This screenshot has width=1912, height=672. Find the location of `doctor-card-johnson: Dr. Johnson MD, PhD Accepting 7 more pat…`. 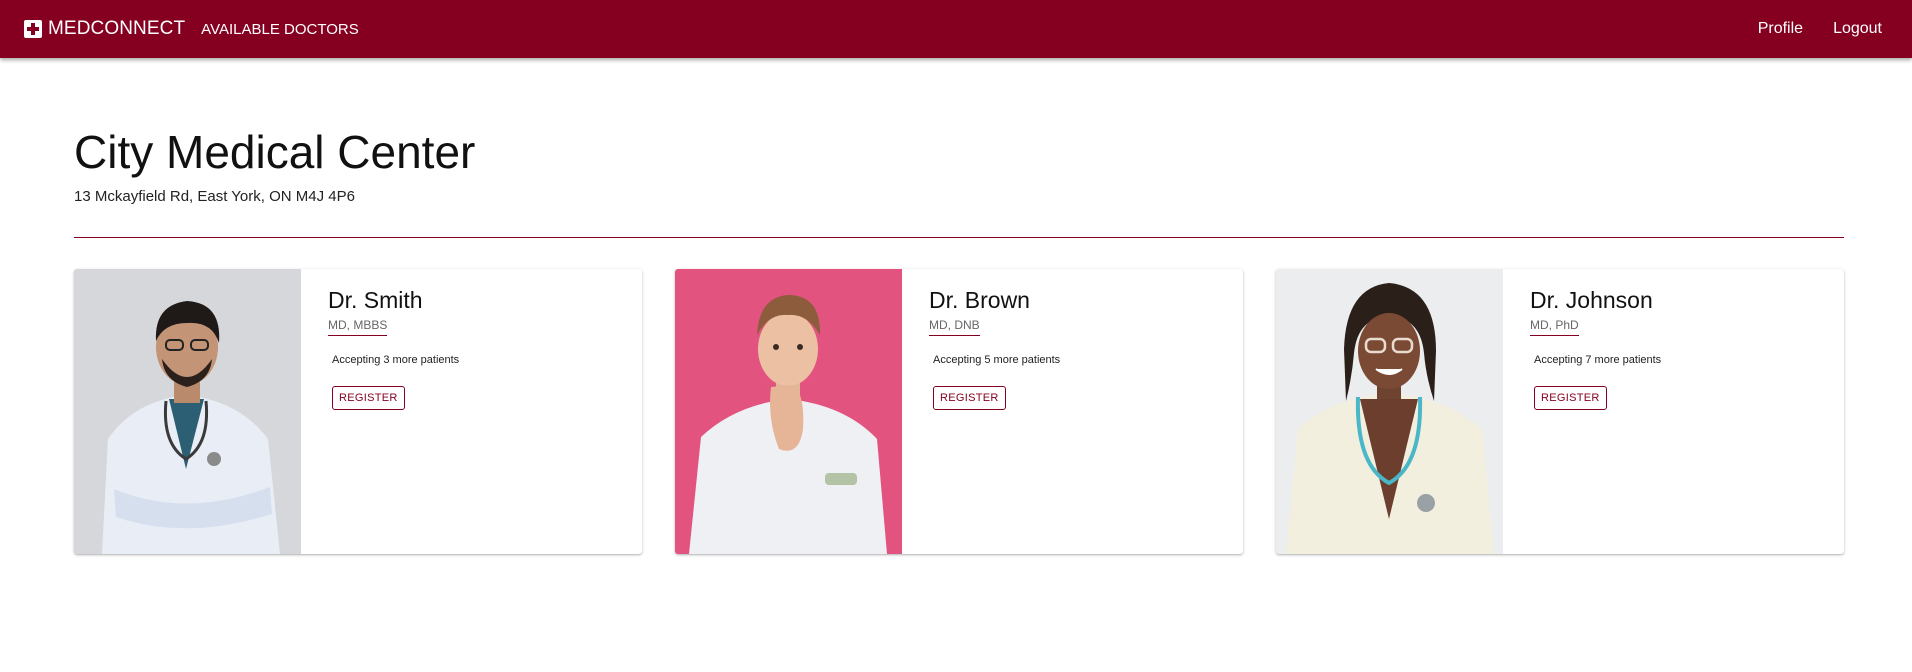

doctor-card-johnson: Dr. Johnson MD, PhD Accepting 7 more pat… is located at coordinates (1560, 411).